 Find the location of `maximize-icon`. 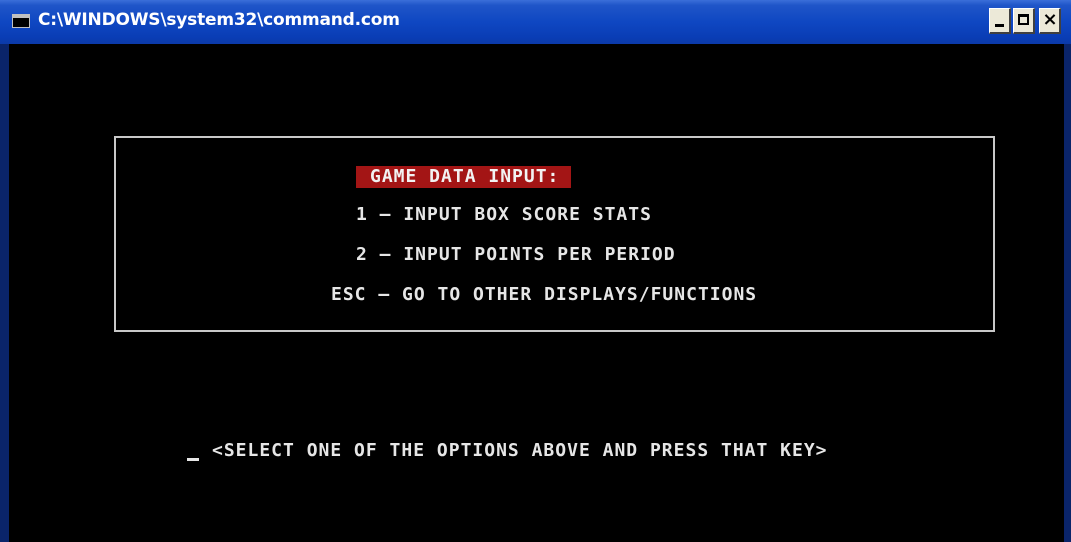

maximize-icon is located at coordinates (1023, 19).